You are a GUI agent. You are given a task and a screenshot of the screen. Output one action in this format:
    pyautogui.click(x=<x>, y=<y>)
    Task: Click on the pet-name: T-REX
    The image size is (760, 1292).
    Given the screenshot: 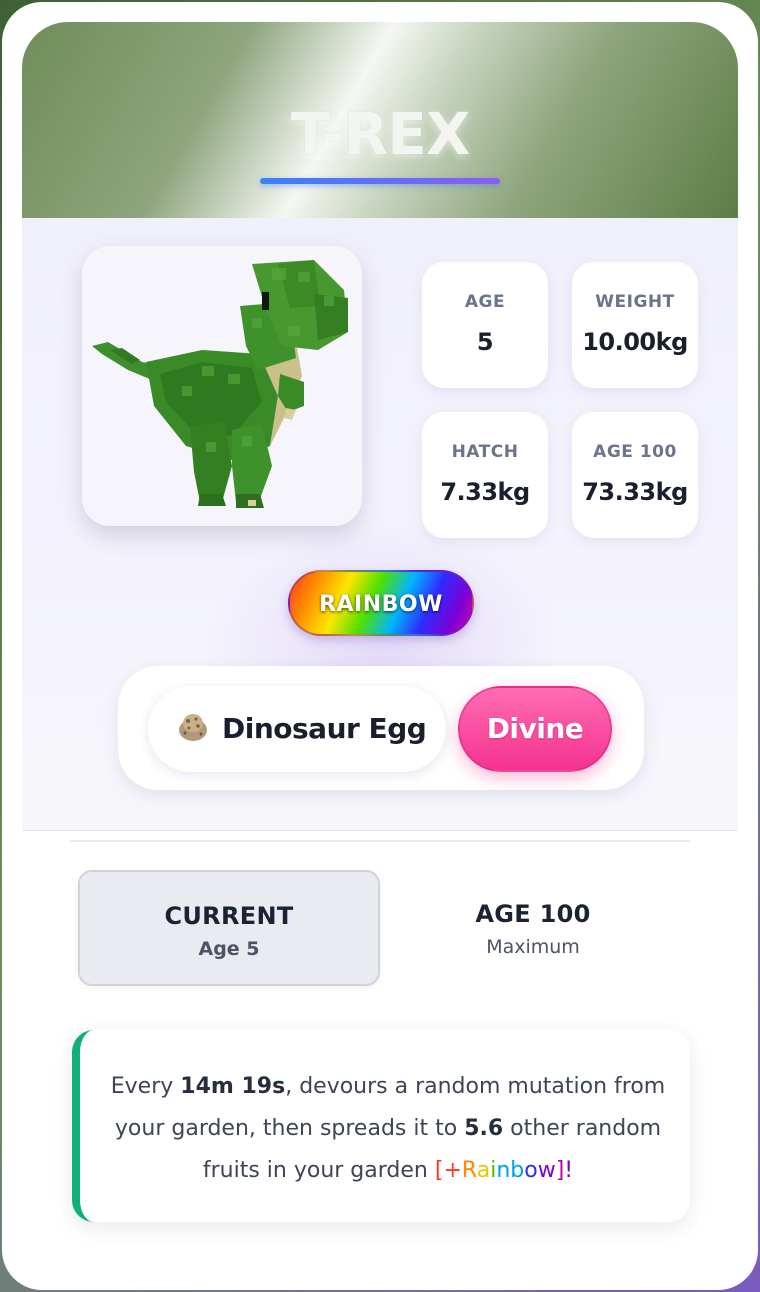 What is the action you would take?
    pyautogui.click(x=380, y=134)
    